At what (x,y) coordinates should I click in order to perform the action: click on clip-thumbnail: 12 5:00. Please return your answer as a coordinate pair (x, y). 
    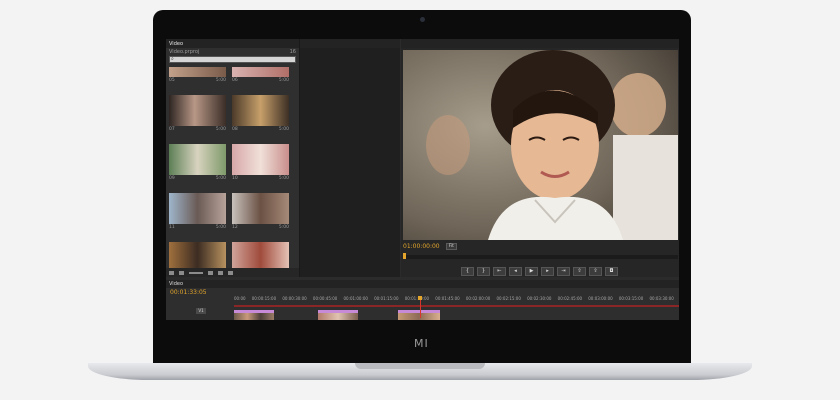
    Looking at the image, I should click on (260, 213).